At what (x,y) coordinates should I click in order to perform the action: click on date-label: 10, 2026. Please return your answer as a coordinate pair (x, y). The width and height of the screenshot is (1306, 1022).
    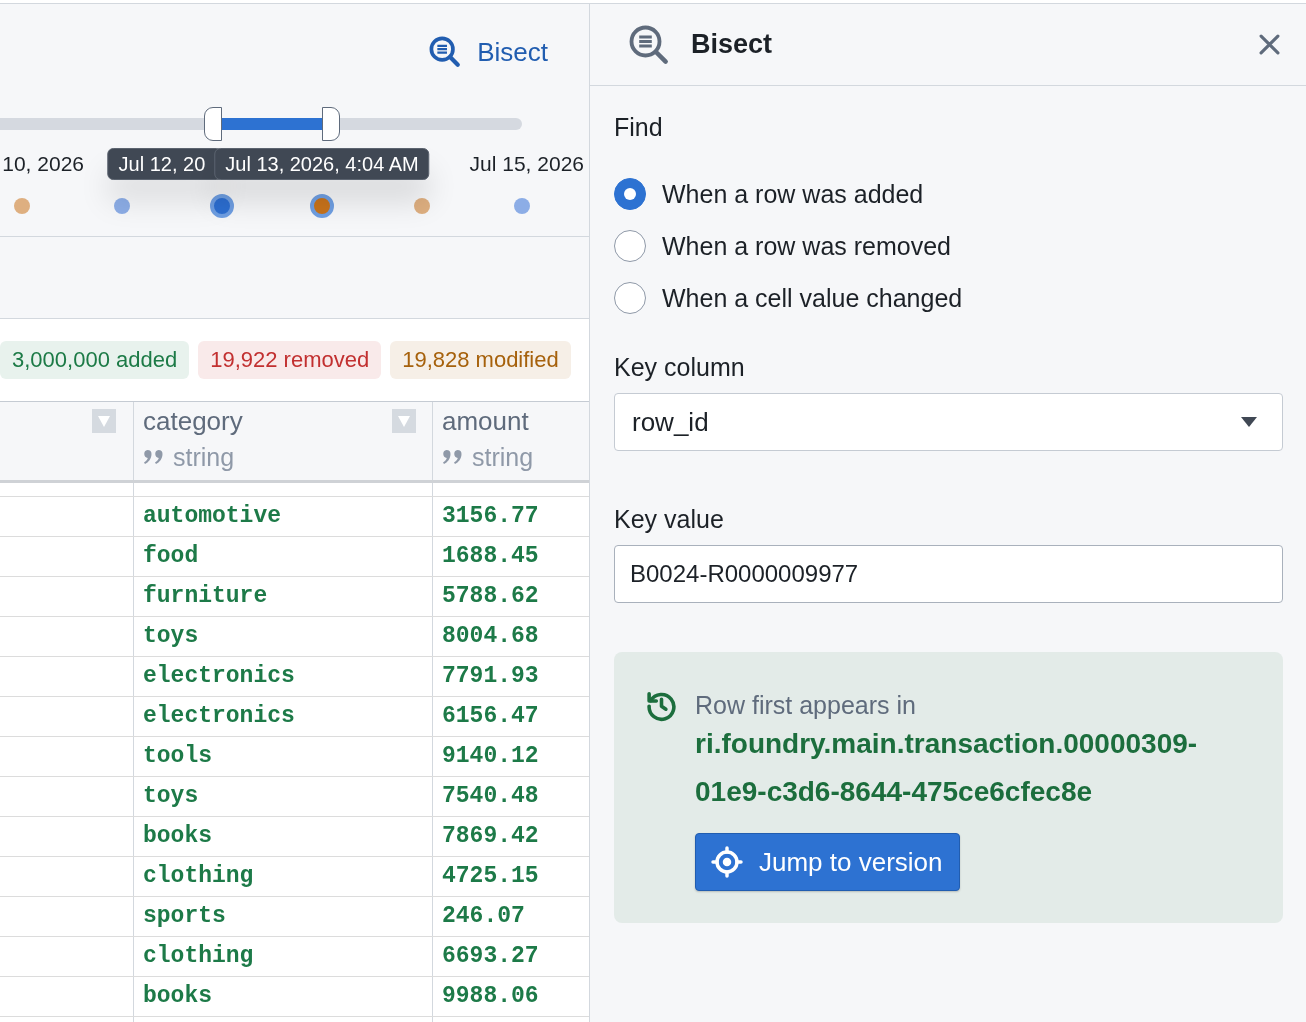
    Looking at the image, I should click on (43, 164).